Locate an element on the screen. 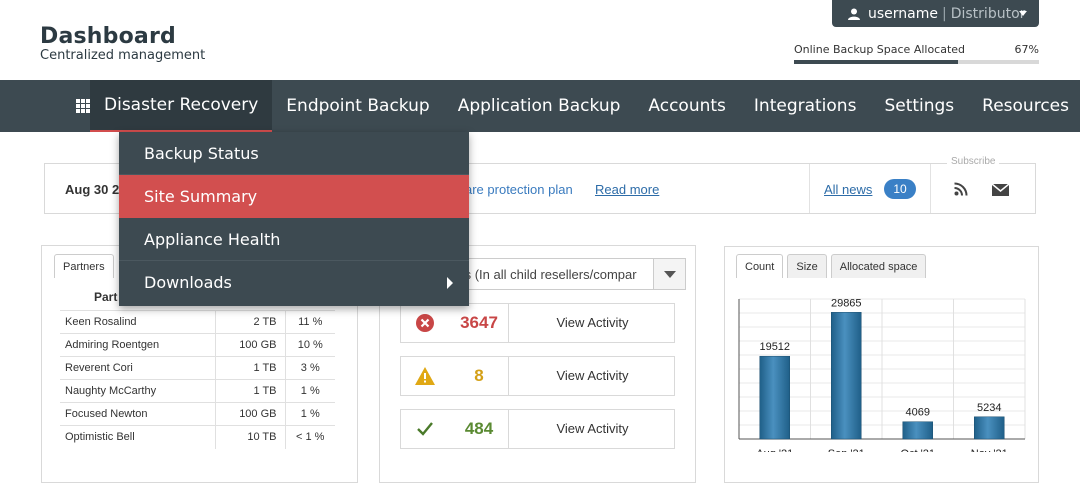  menu-item-site-summary: Site Summary is located at coordinates (294, 196).